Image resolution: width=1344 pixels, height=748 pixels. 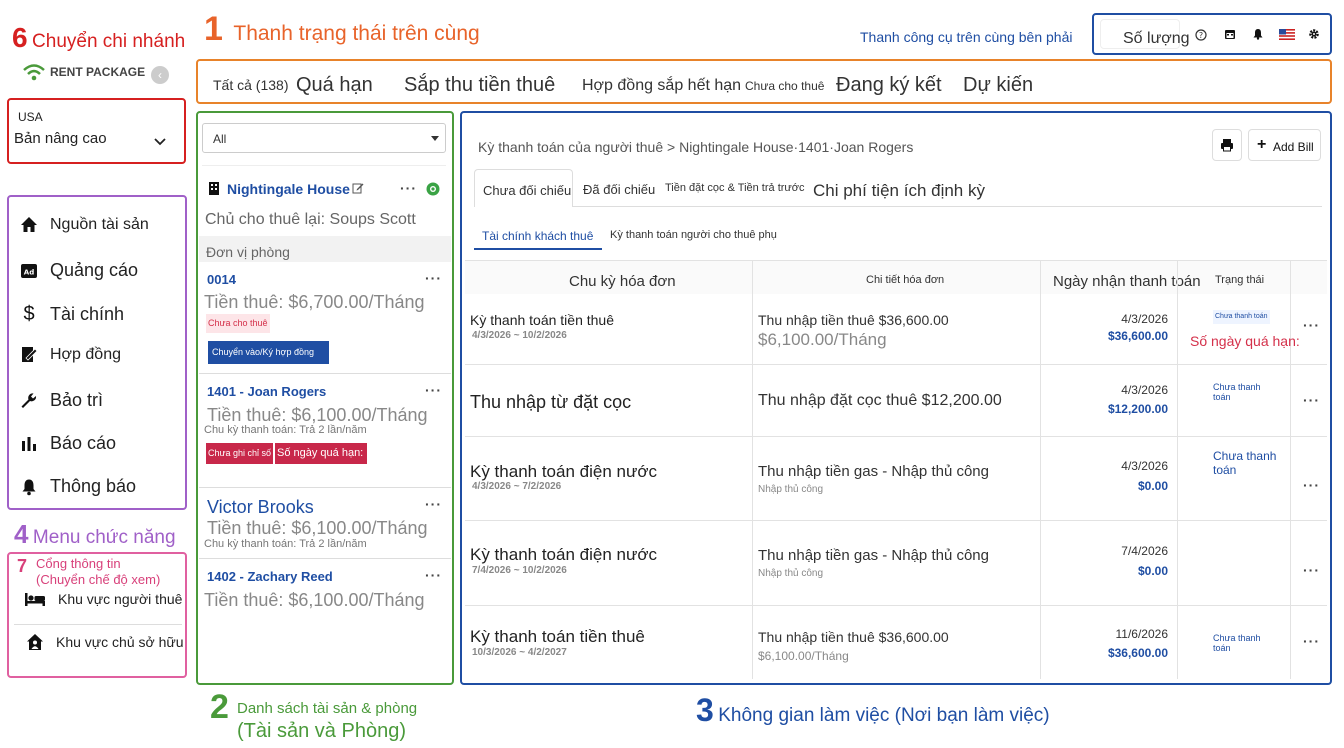 What do you see at coordinates (99, 224) in the screenshot?
I see `menu-label: Nguồn tài sản` at bounding box center [99, 224].